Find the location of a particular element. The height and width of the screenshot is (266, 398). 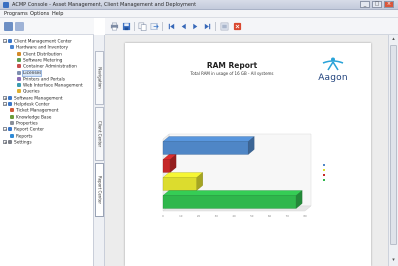

navigation-toolbar is located at coordinates (47, 26).